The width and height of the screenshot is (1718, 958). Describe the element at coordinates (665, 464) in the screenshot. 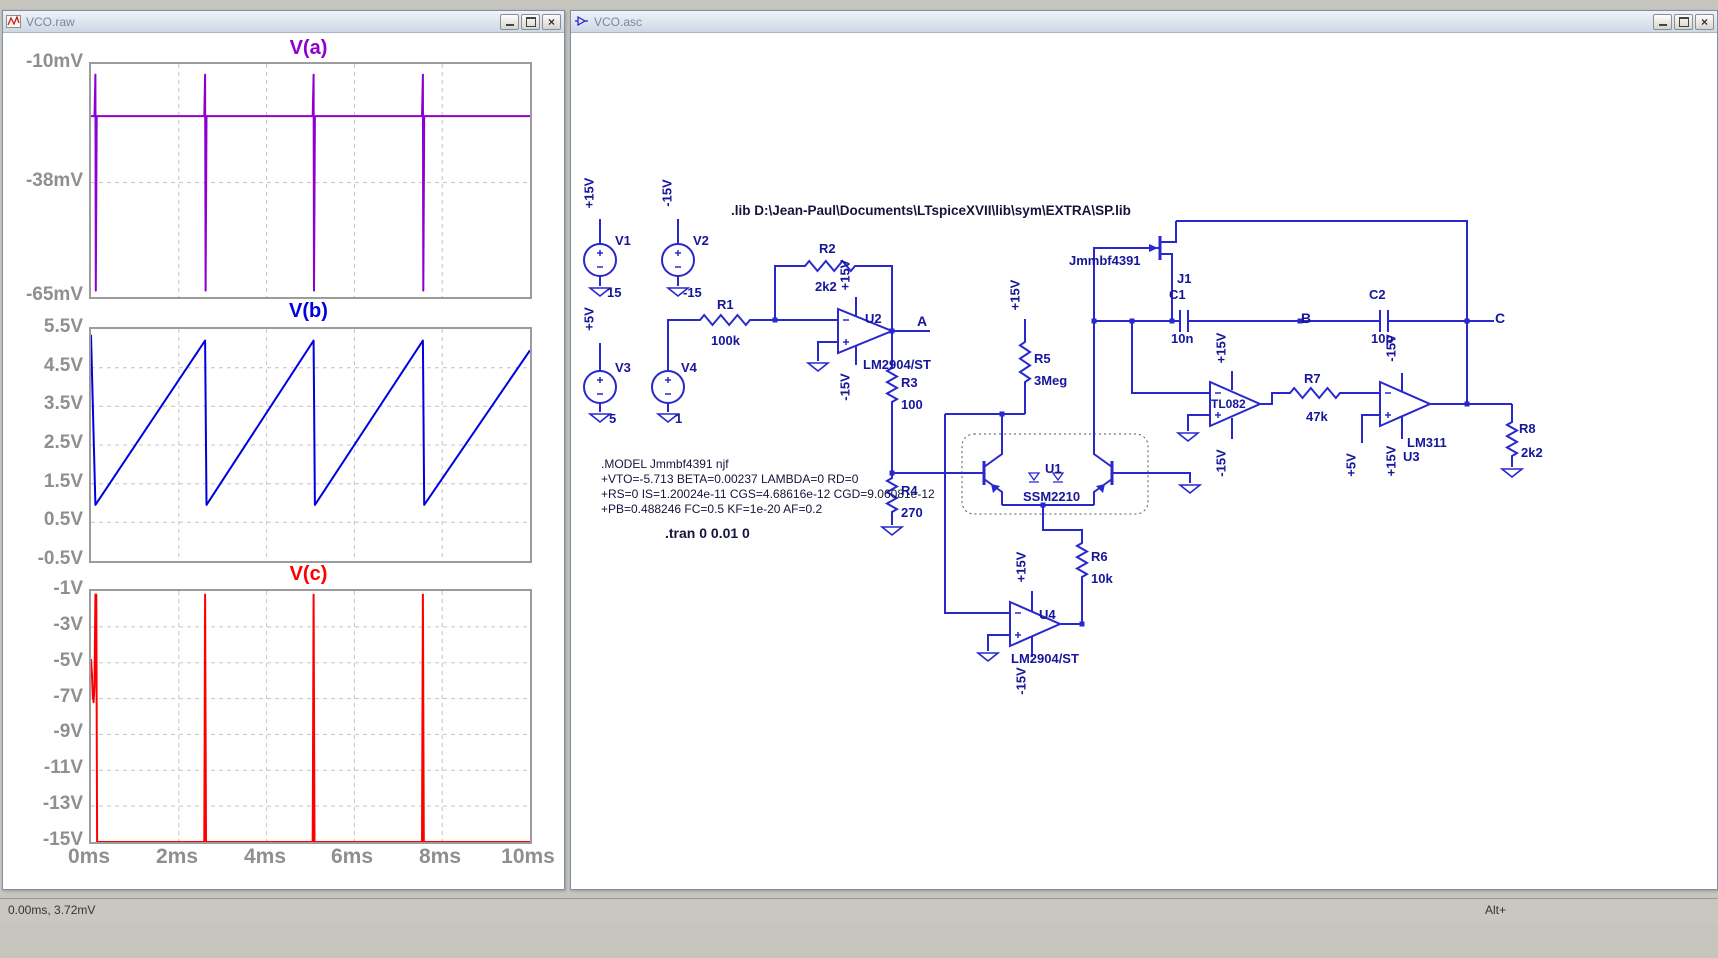

I see `spice-model-line1: .MODEL Jmmbf4391 njf` at that location.